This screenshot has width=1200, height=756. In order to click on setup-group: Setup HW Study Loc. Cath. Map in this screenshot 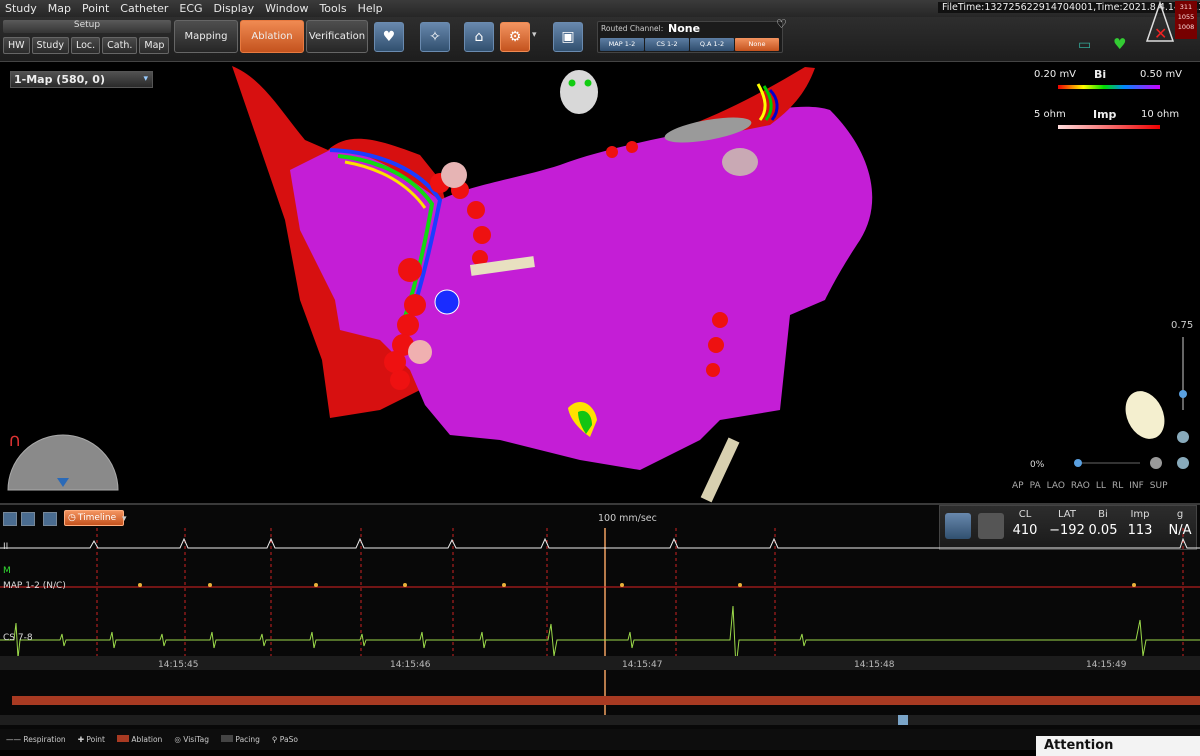, I will do `click(87, 39)`.